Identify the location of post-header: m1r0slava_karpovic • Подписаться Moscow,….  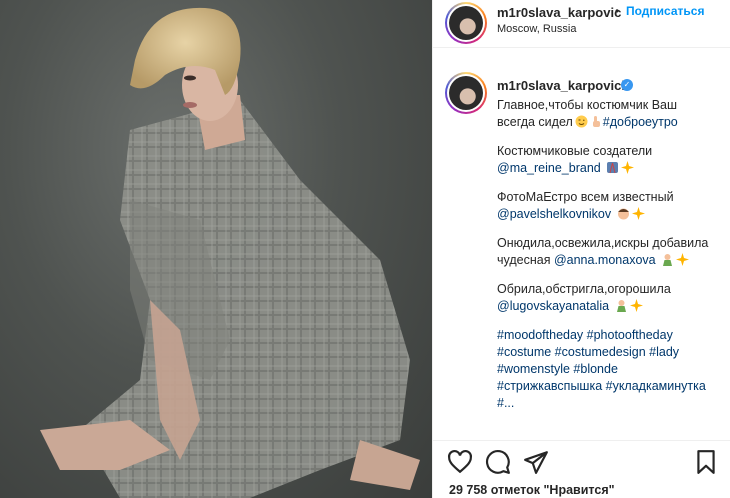
(581, 24).